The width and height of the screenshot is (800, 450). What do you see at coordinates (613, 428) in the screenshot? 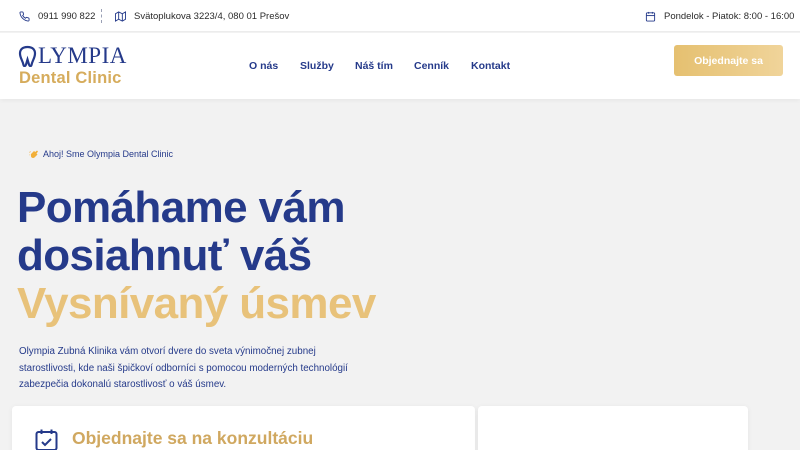
I see `side-card` at bounding box center [613, 428].